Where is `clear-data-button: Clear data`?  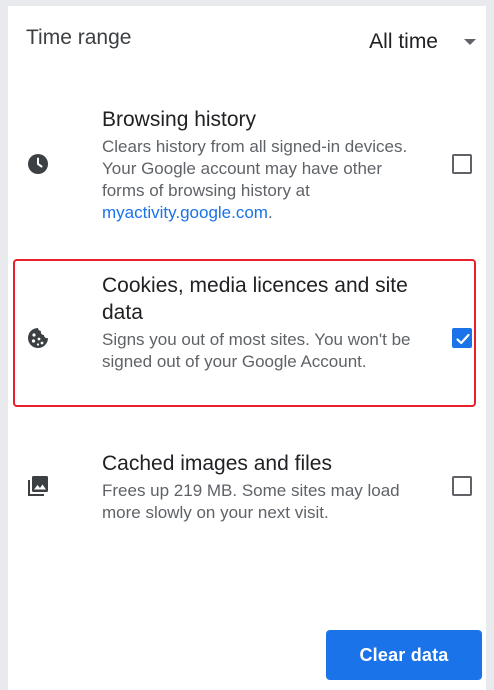
clear-data-button: Clear data is located at coordinates (404, 655).